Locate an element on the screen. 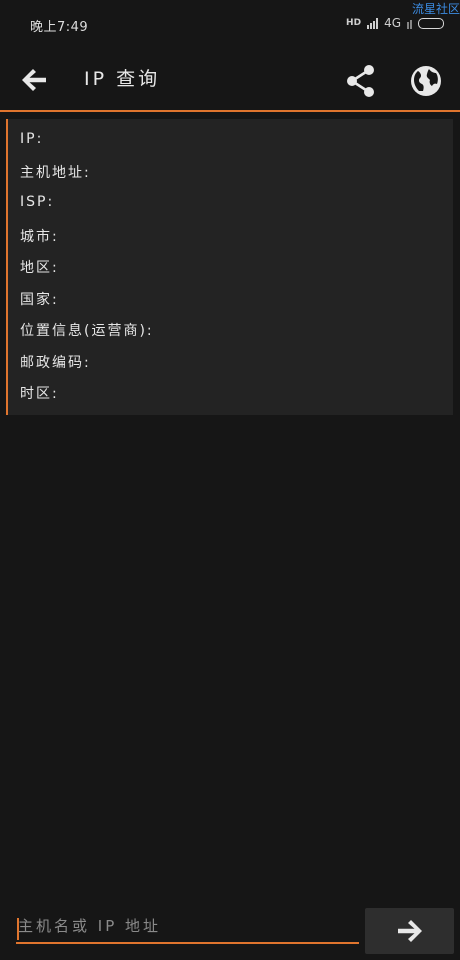 The width and height of the screenshot is (460, 960). globe-icon is located at coordinates (426, 81).